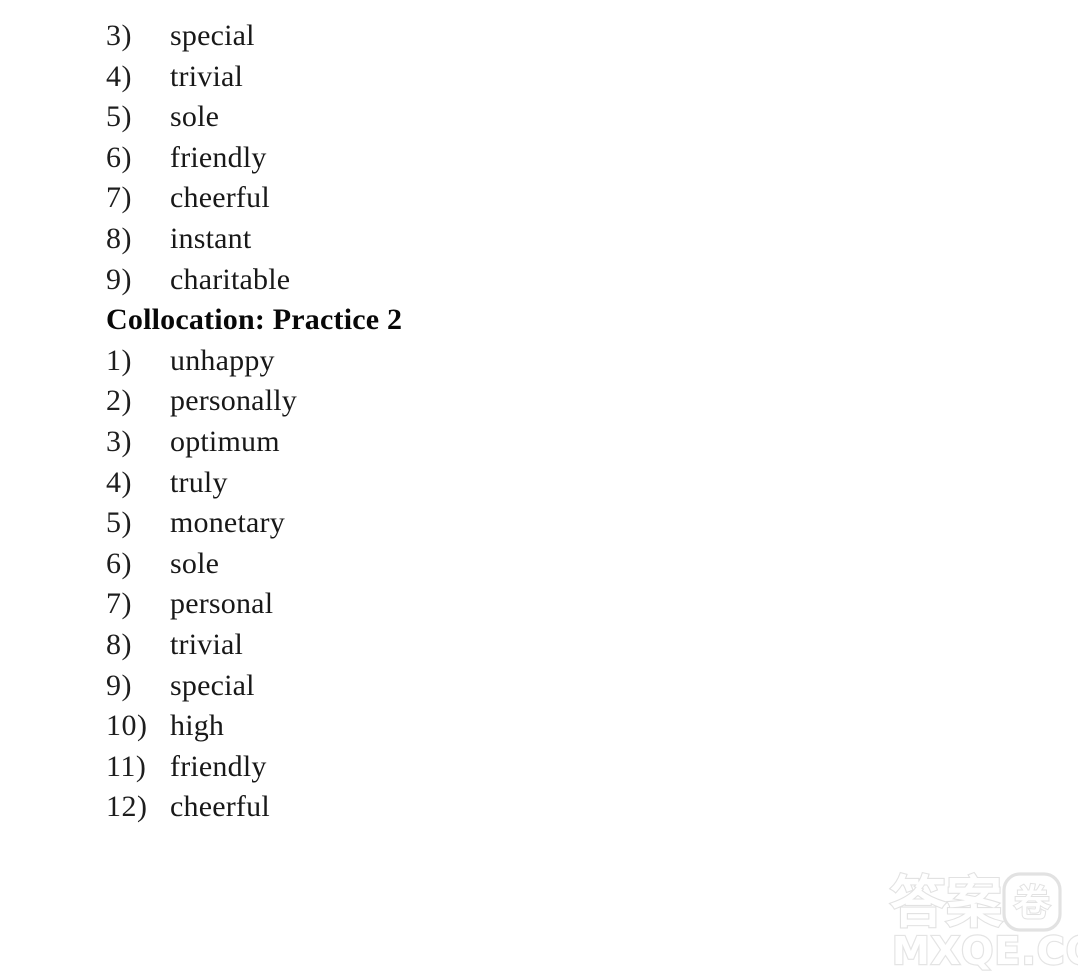 This screenshot has width=1080, height=975. I want to click on answer-item: 5) sole, so click(406, 117).